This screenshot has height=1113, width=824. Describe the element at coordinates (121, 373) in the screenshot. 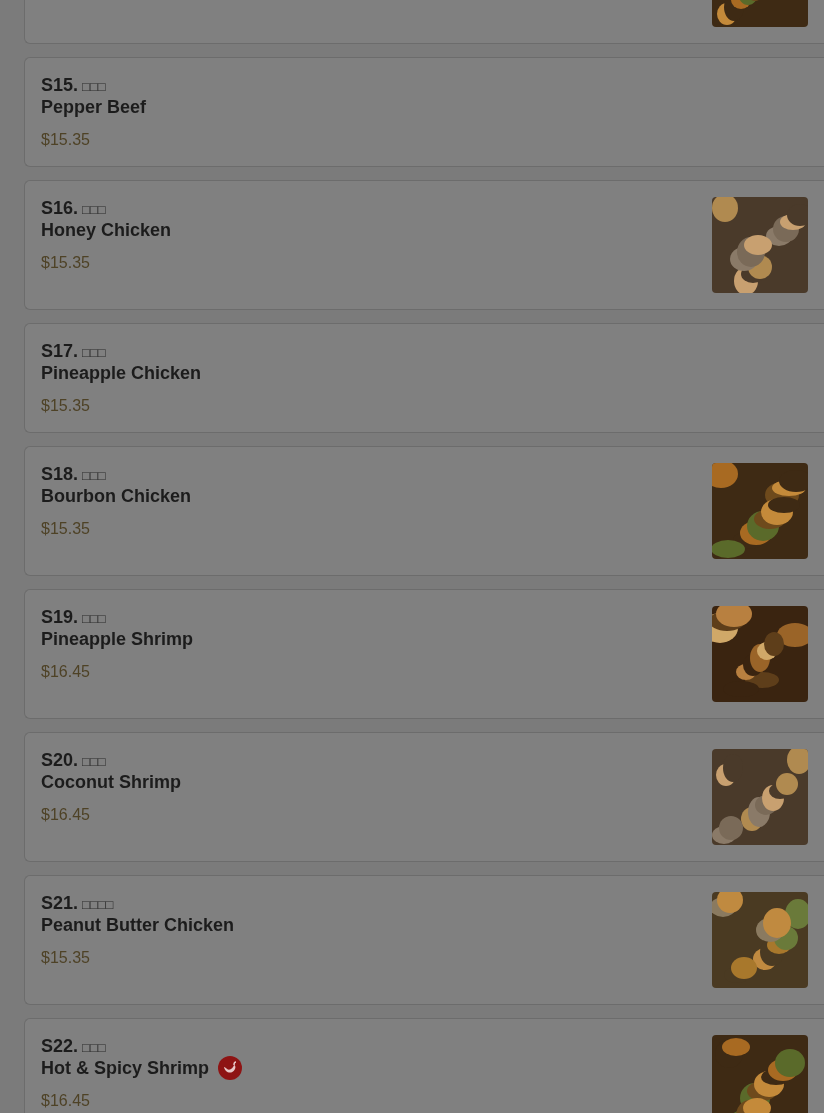

I see `dish-name: Pineapple Chicken` at that location.